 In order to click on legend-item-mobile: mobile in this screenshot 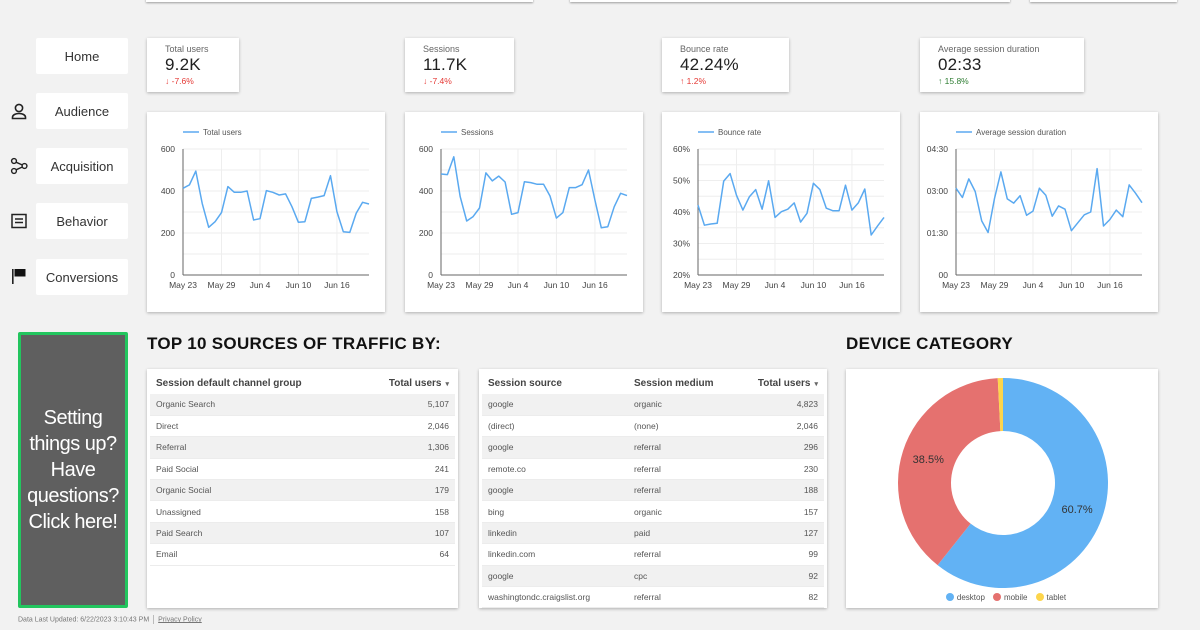, I will do `click(1006, 597)`.